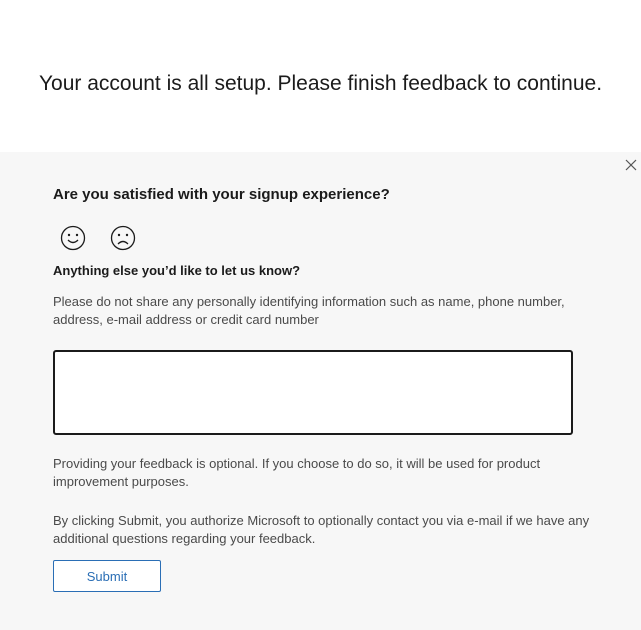 This screenshot has height=630, width=641. Describe the element at coordinates (98, 238) in the screenshot. I see `satisfaction-options` at that location.